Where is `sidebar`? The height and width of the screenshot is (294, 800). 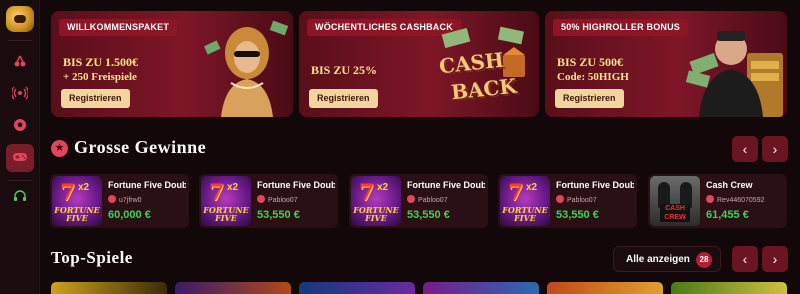
sidebar is located at coordinates (20, 147).